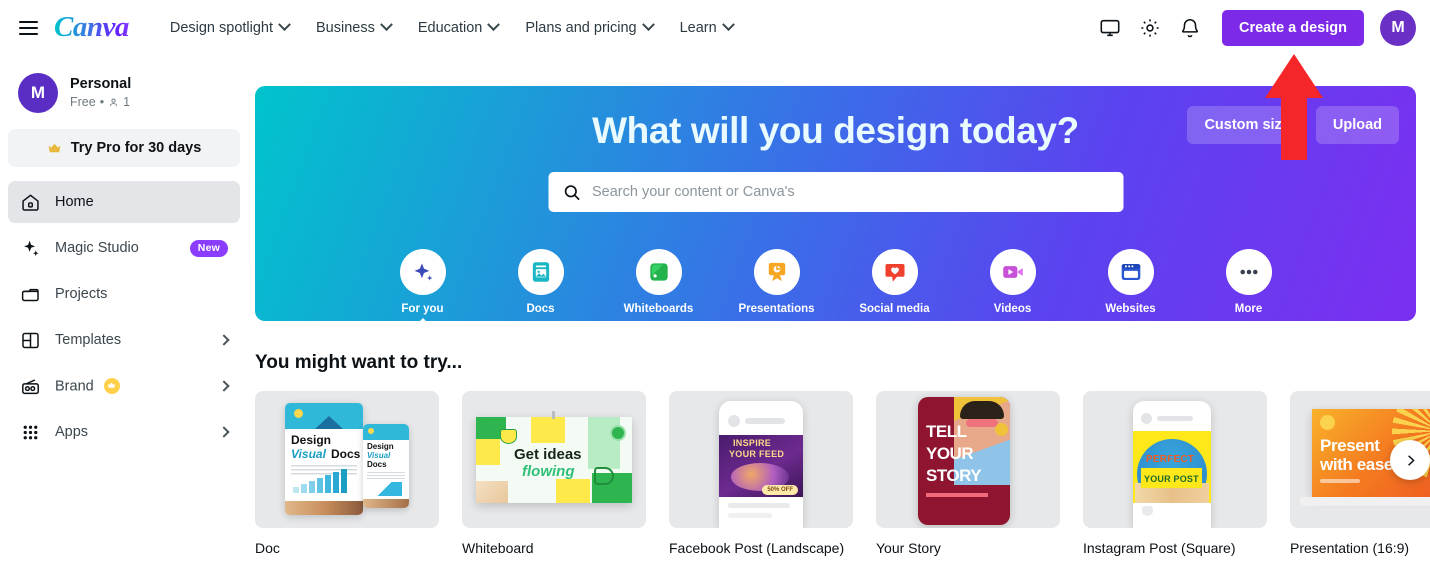 The image size is (1430, 586). I want to click on card-label: Presentation (16:9), so click(1350, 548).